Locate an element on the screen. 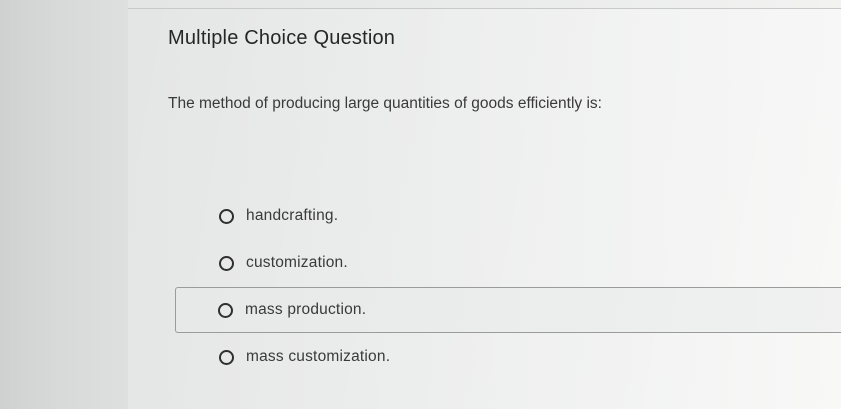 The width and height of the screenshot is (841, 409). option-handcrafting: handcrafting. is located at coordinates (508, 216).